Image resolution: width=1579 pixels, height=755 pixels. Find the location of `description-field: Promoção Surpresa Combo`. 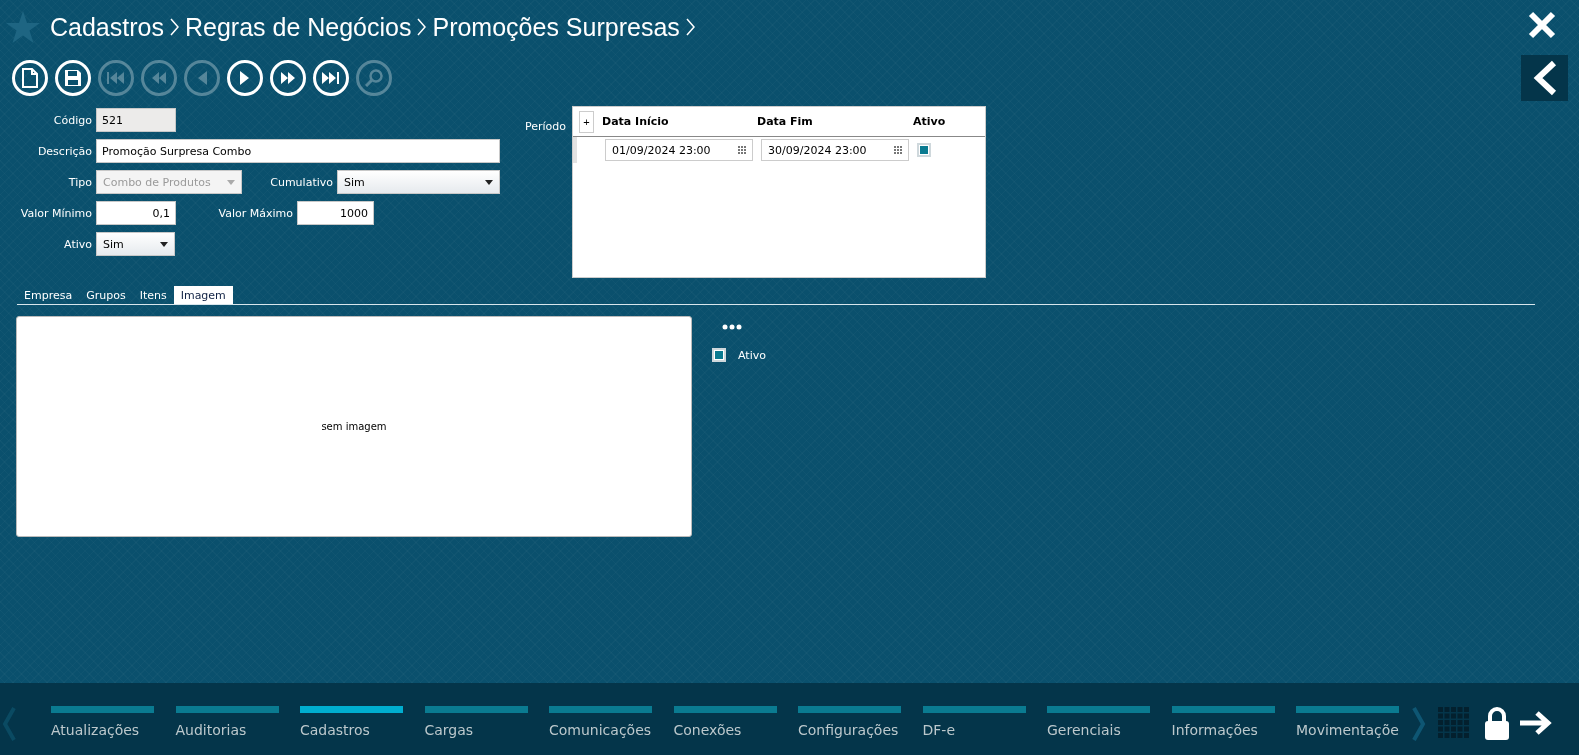

description-field: Promoção Surpresa Combo is located at coordinates (298, 151).